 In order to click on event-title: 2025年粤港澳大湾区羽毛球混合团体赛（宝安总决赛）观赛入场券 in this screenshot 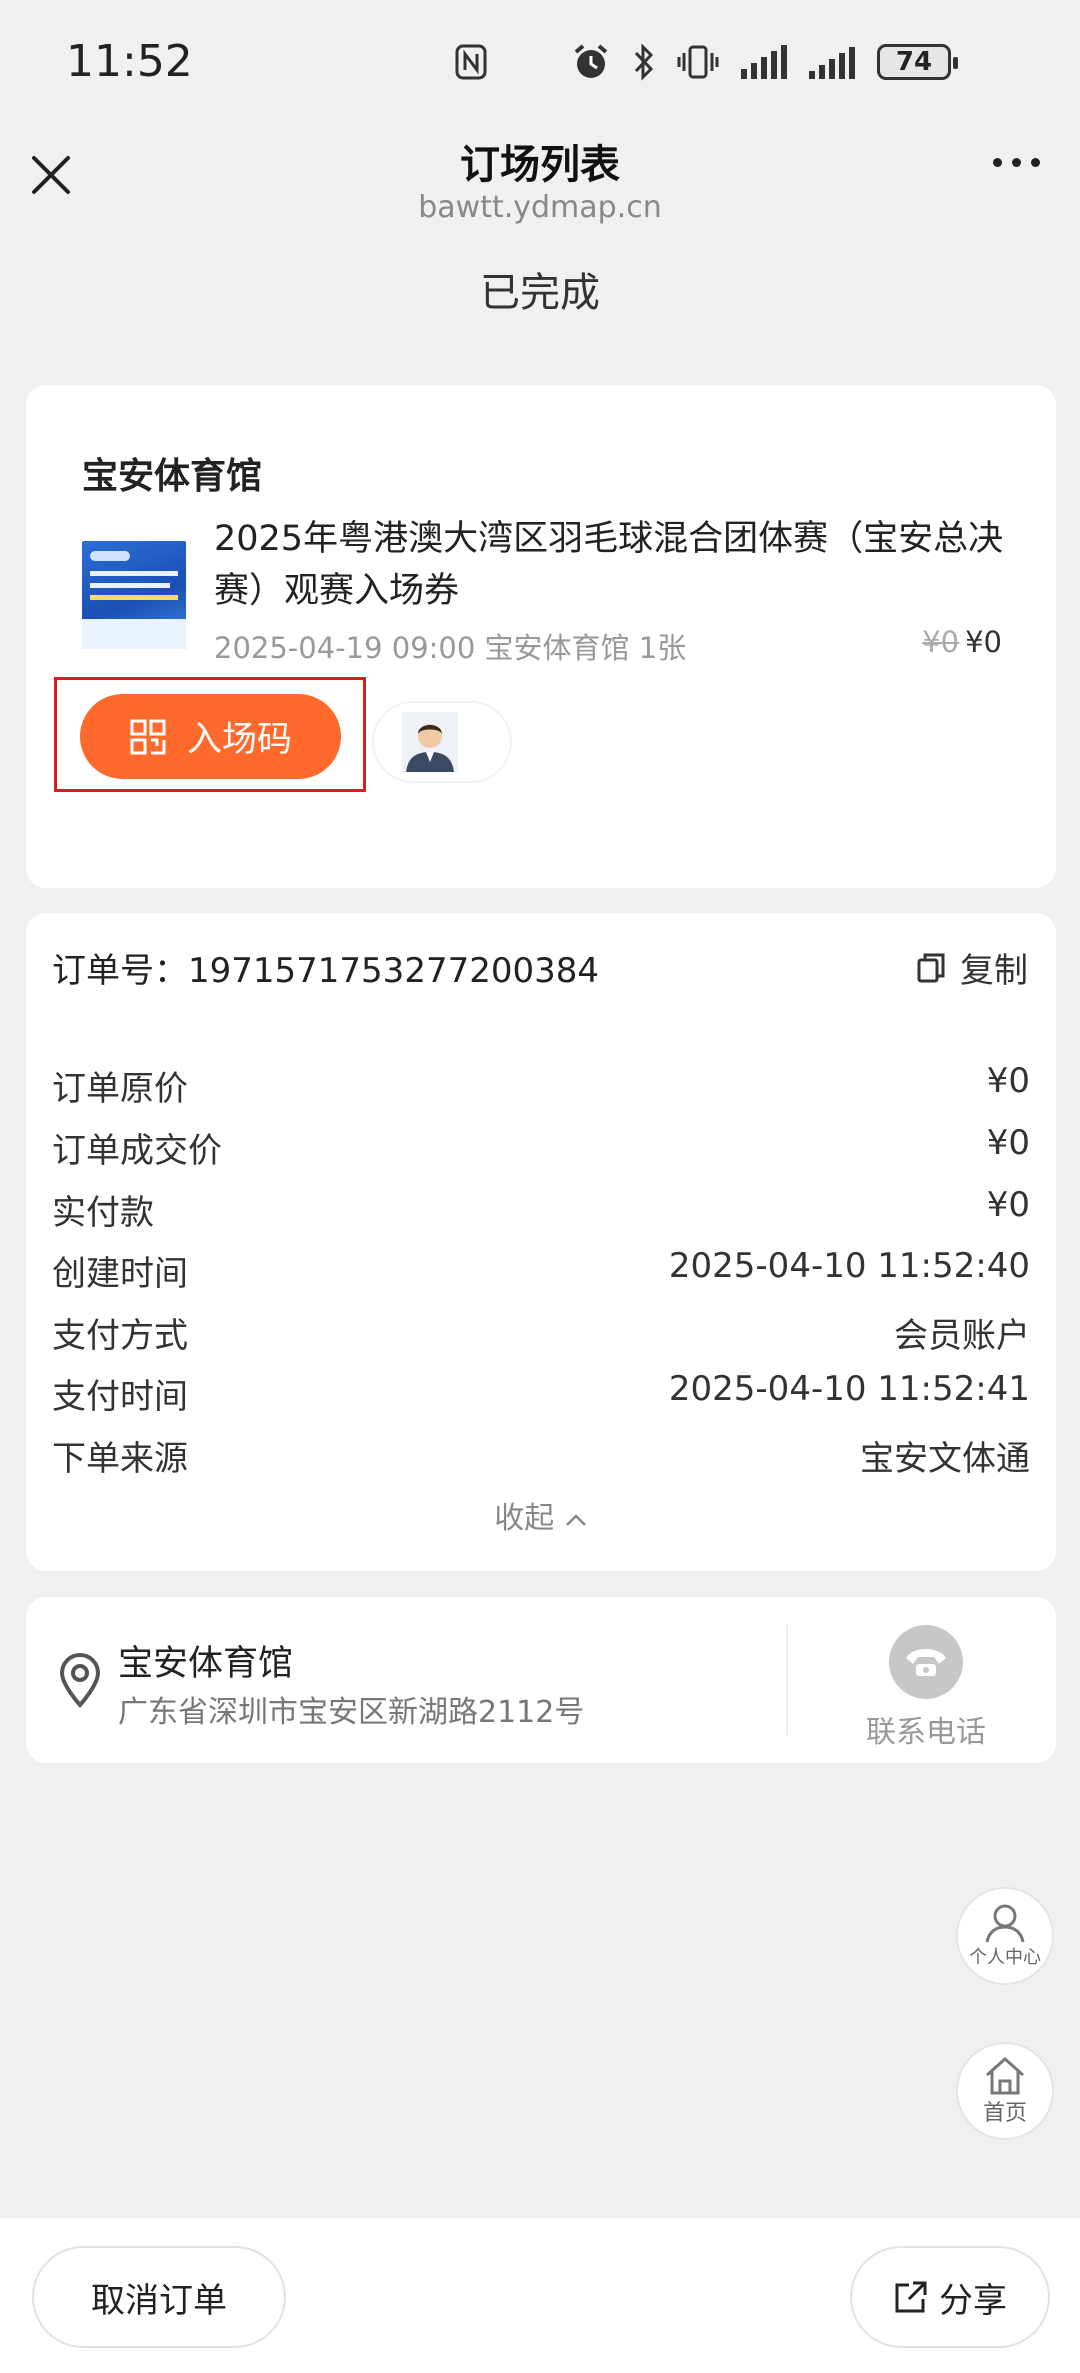, I will do `click(614, 565)`.